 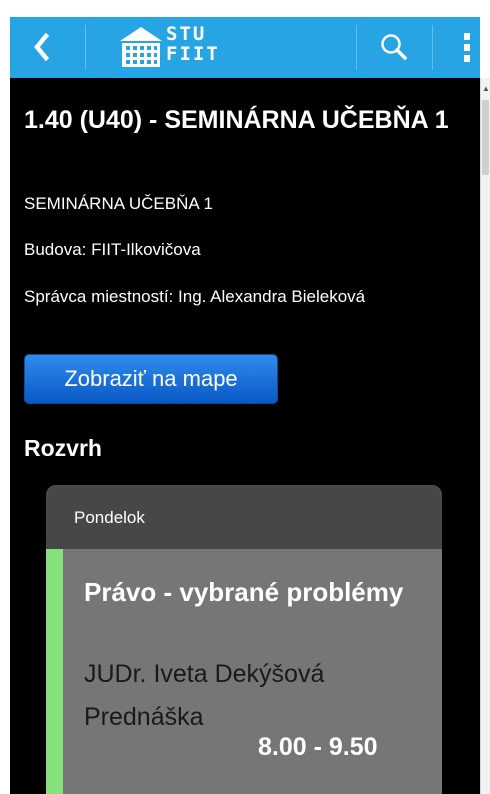 I want to click on building-label: Budova:, so click(x=55, y=249).